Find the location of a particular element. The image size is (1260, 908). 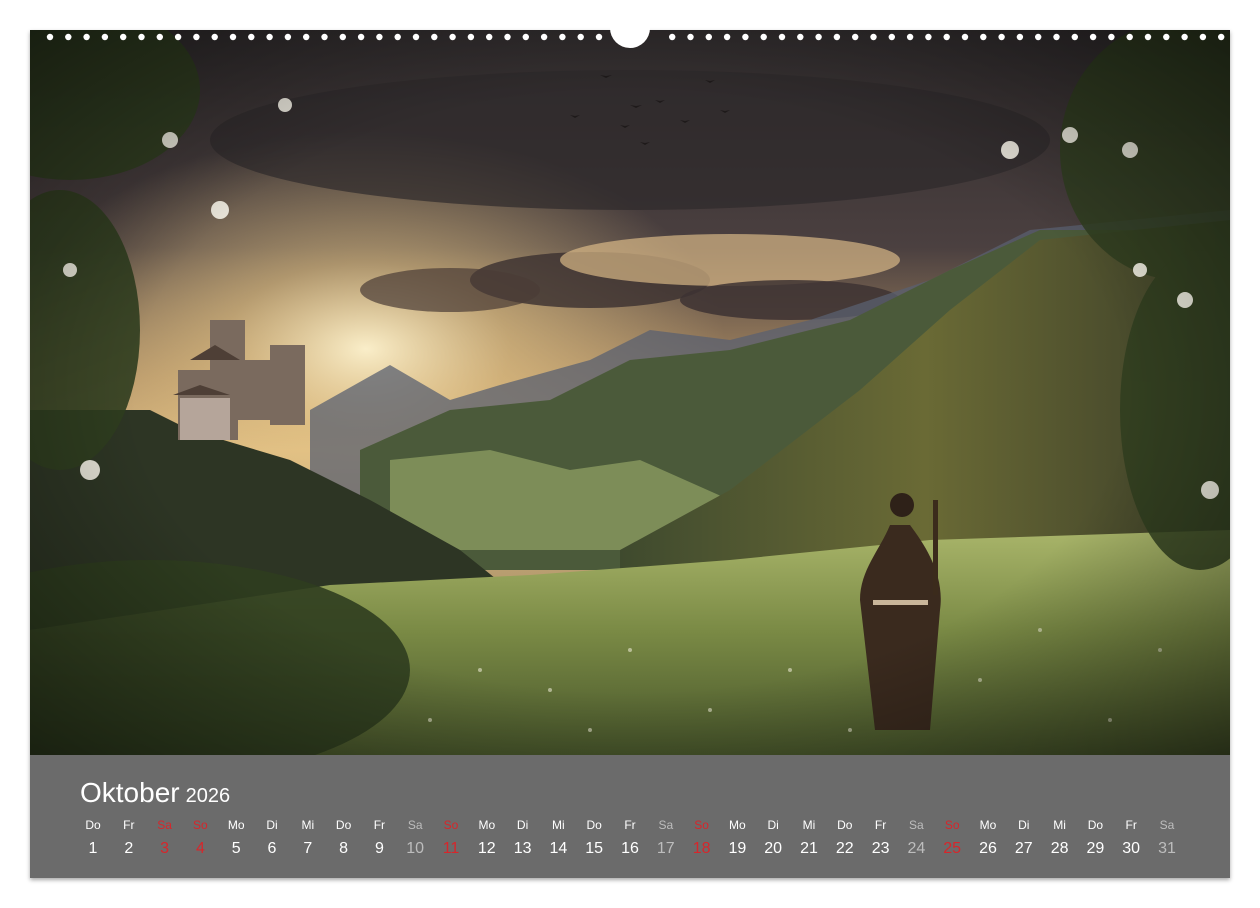

date-number: 30 is located at coordinates (1131, 848).